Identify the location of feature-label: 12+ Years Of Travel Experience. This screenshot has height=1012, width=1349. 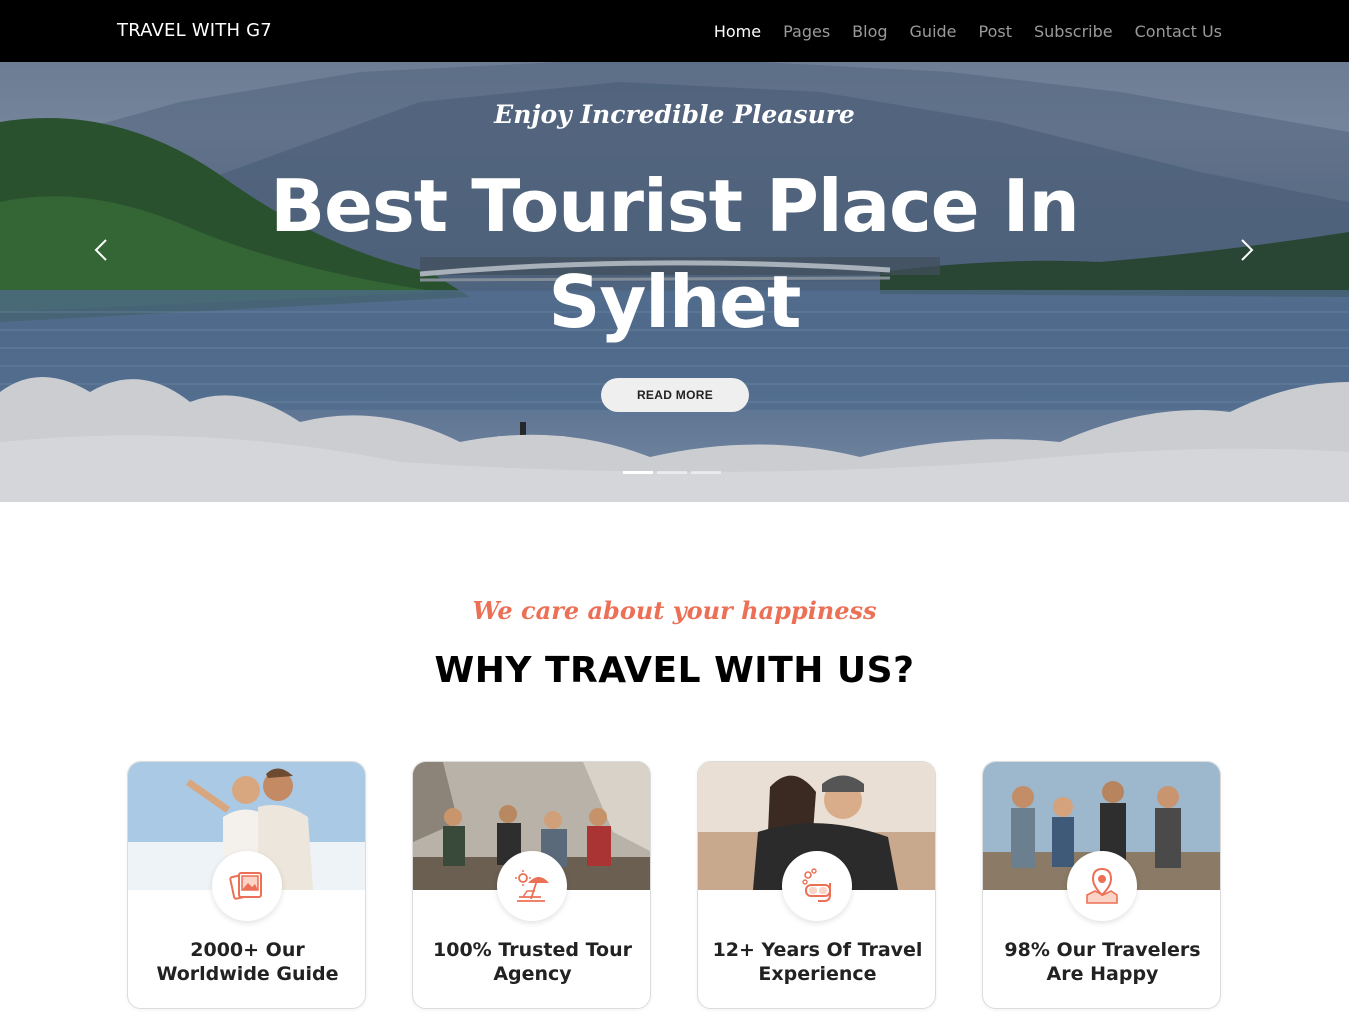
(817, 962).